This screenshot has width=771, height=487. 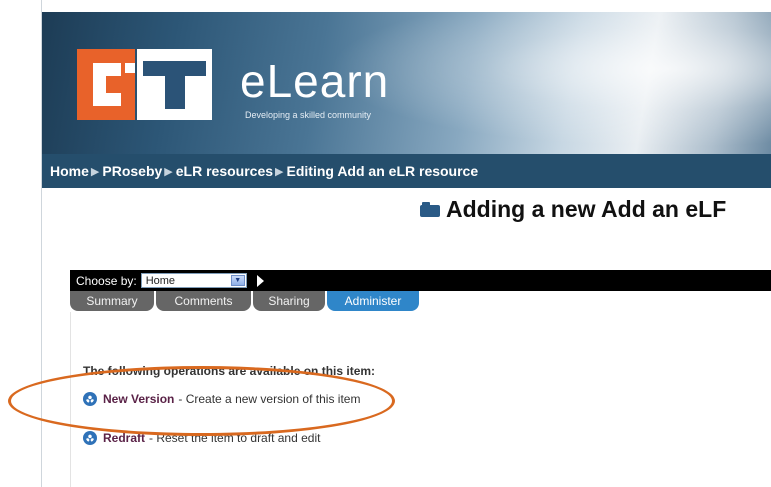 I want to click on tab-sharing: Sharing, so click(x=289, y=301).